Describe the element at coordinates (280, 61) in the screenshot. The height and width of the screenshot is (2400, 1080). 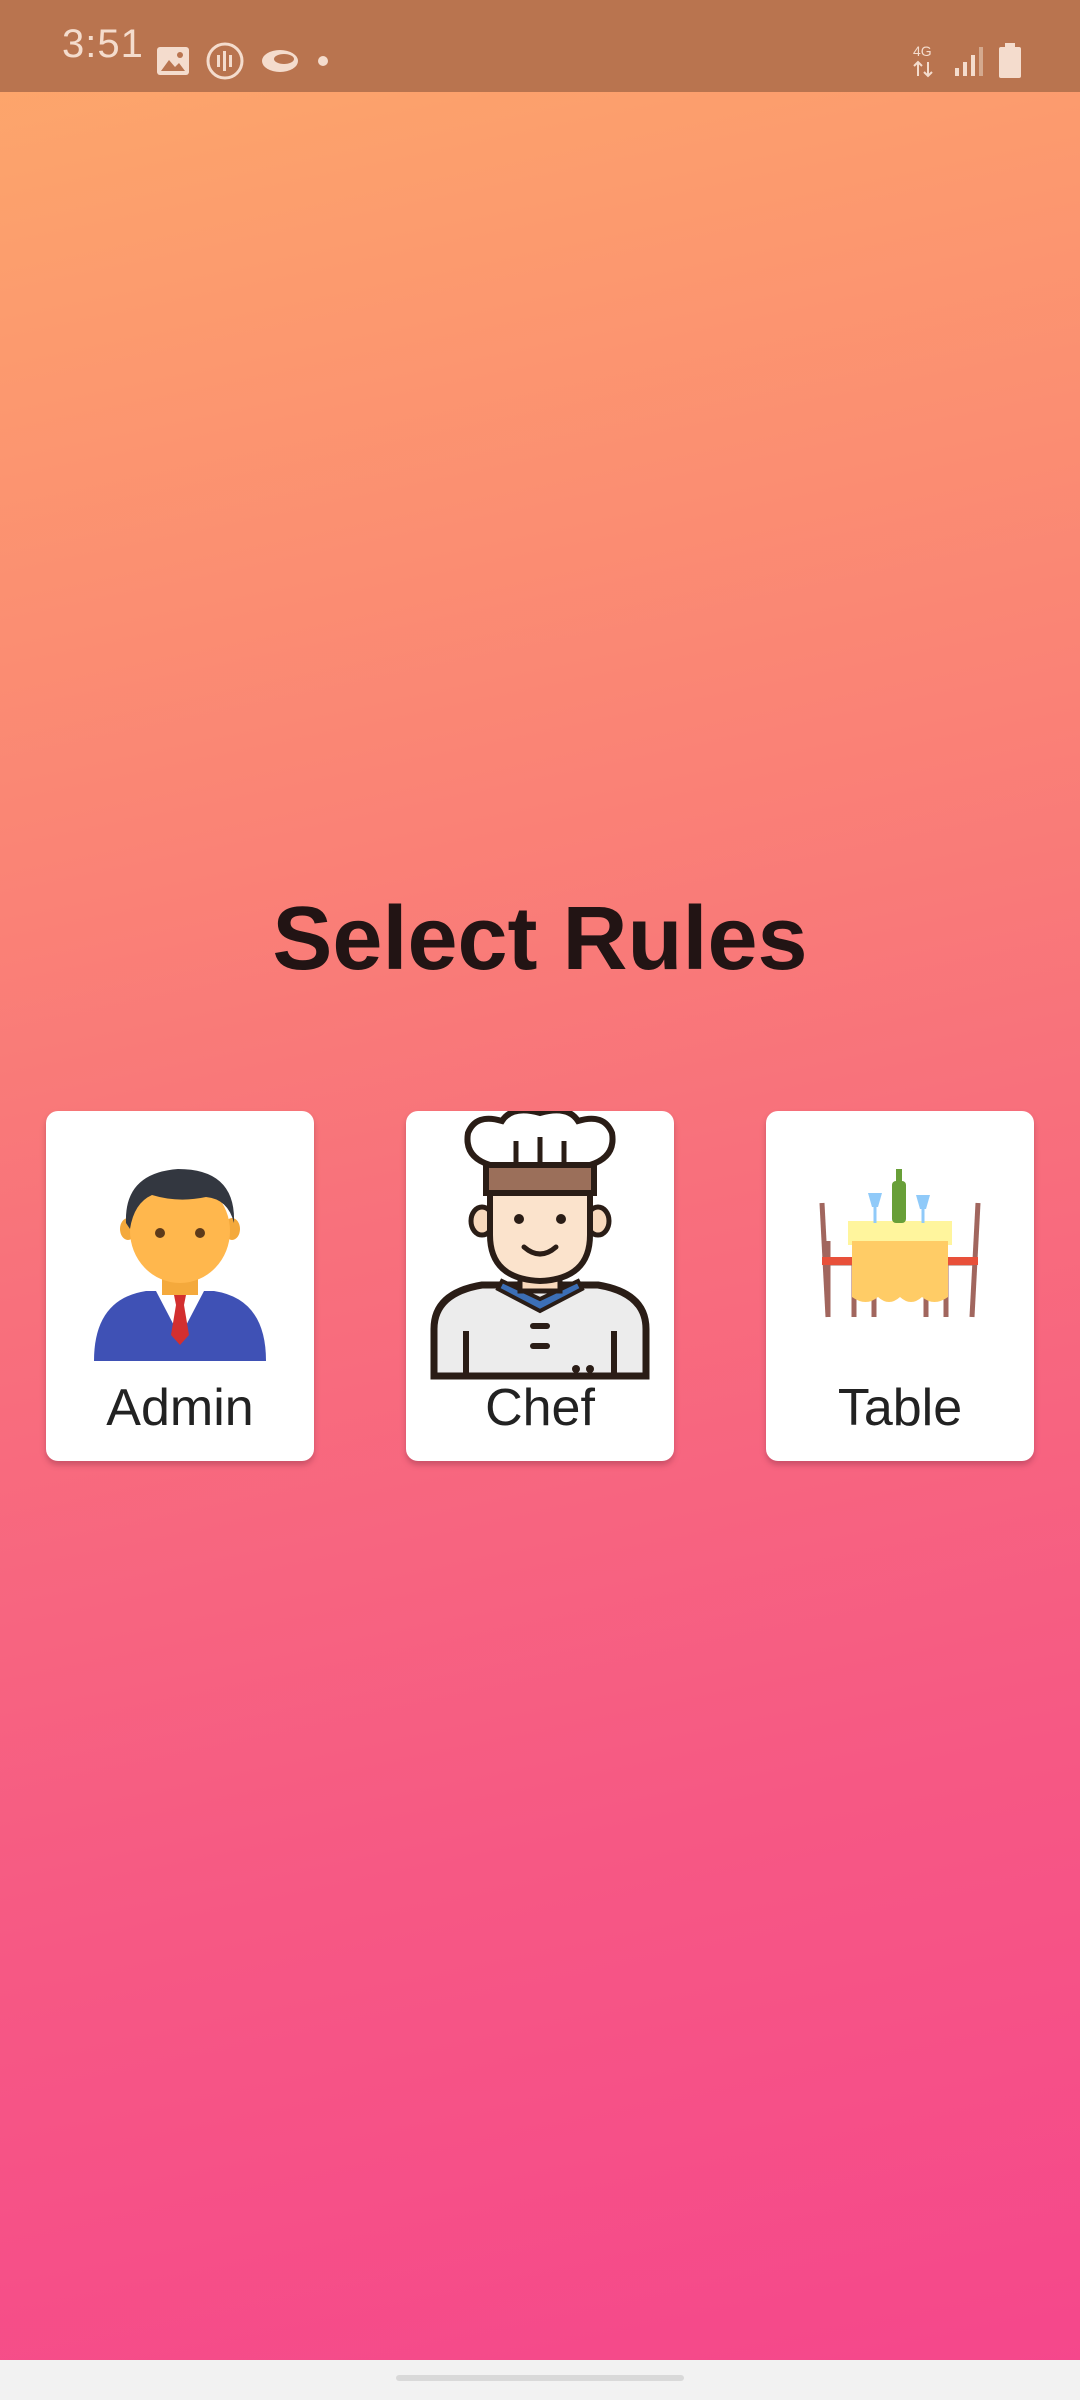
I see `cloud-app-icon` at that location.